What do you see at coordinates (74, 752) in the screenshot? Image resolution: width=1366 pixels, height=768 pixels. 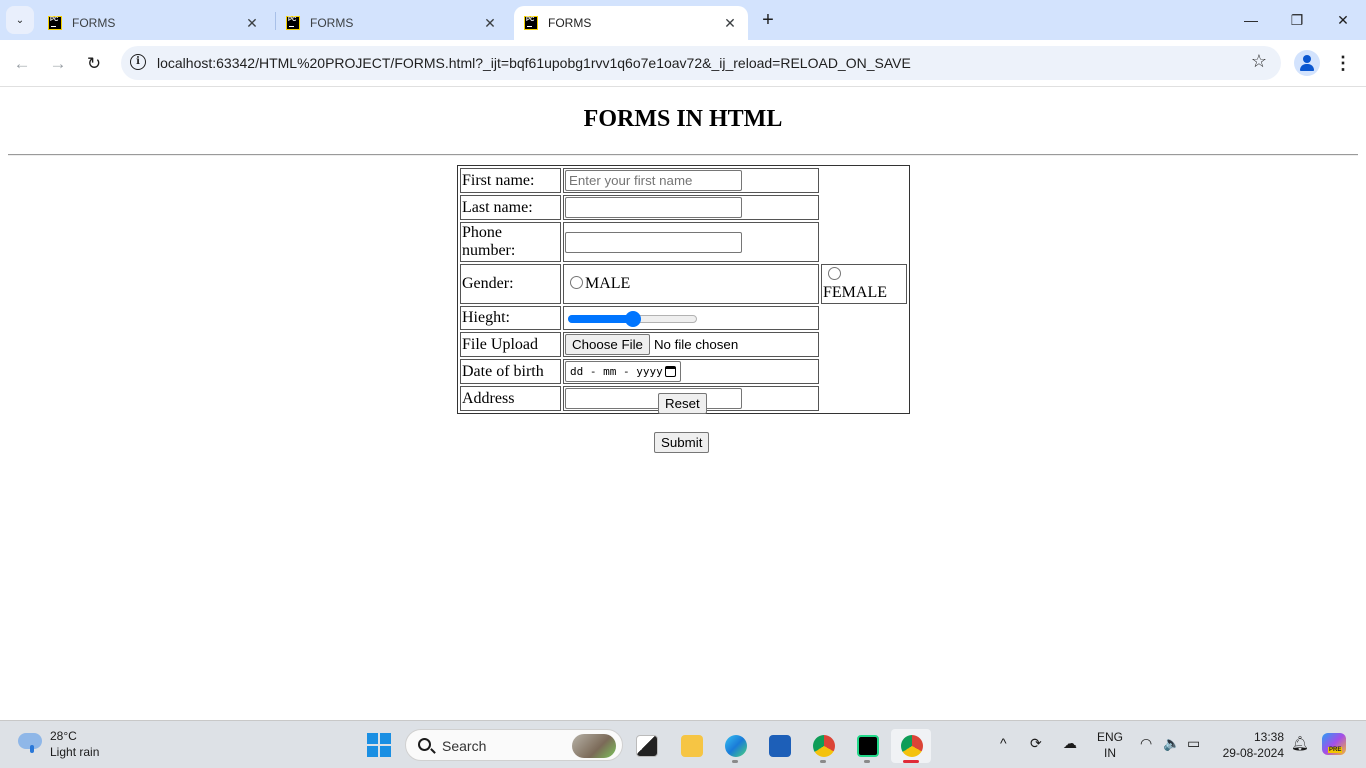 I see `weather-description: Light rain` at bounding box center [74, 752].